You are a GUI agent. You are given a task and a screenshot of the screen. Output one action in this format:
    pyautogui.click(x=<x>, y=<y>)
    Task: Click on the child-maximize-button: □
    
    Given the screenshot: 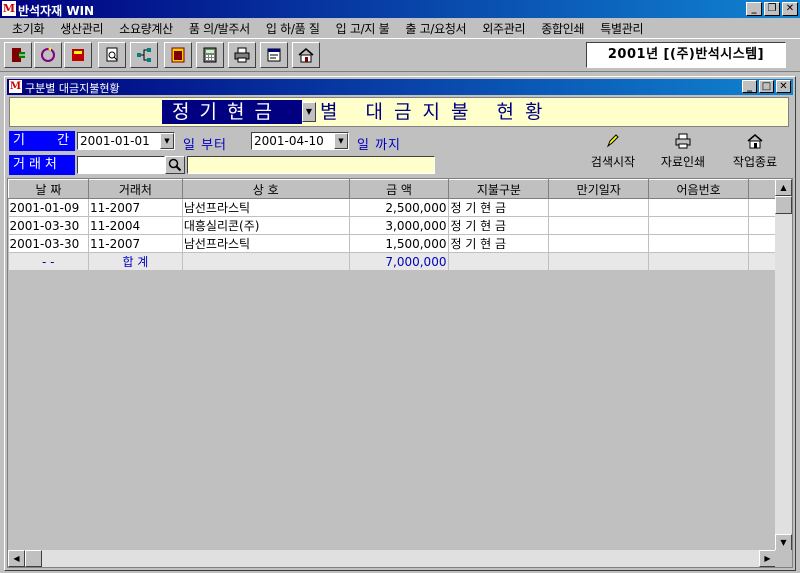 What is the action you would take?
    pyautogui.click(x=766, y=86)
    